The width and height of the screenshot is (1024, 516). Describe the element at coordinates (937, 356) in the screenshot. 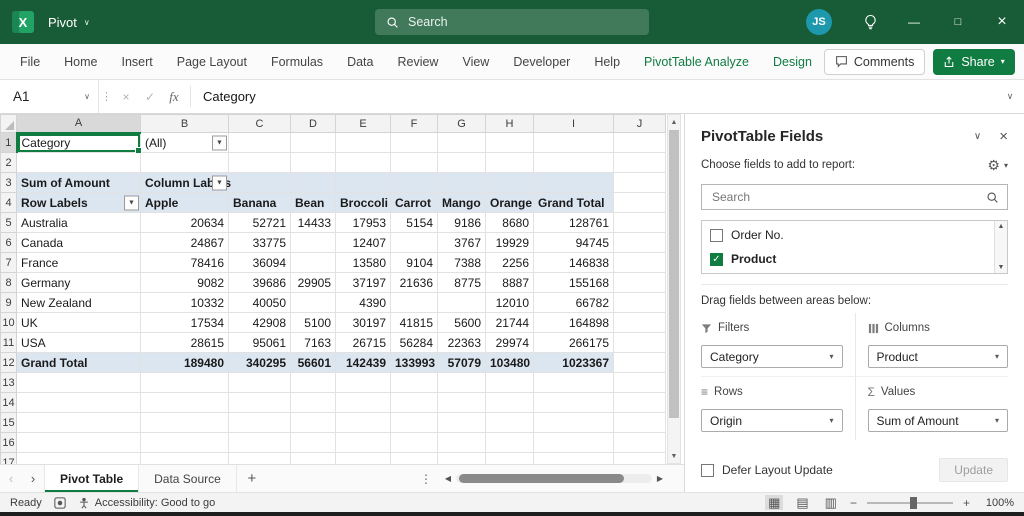

I see `columns-field-chip: Product ▾` at that location.